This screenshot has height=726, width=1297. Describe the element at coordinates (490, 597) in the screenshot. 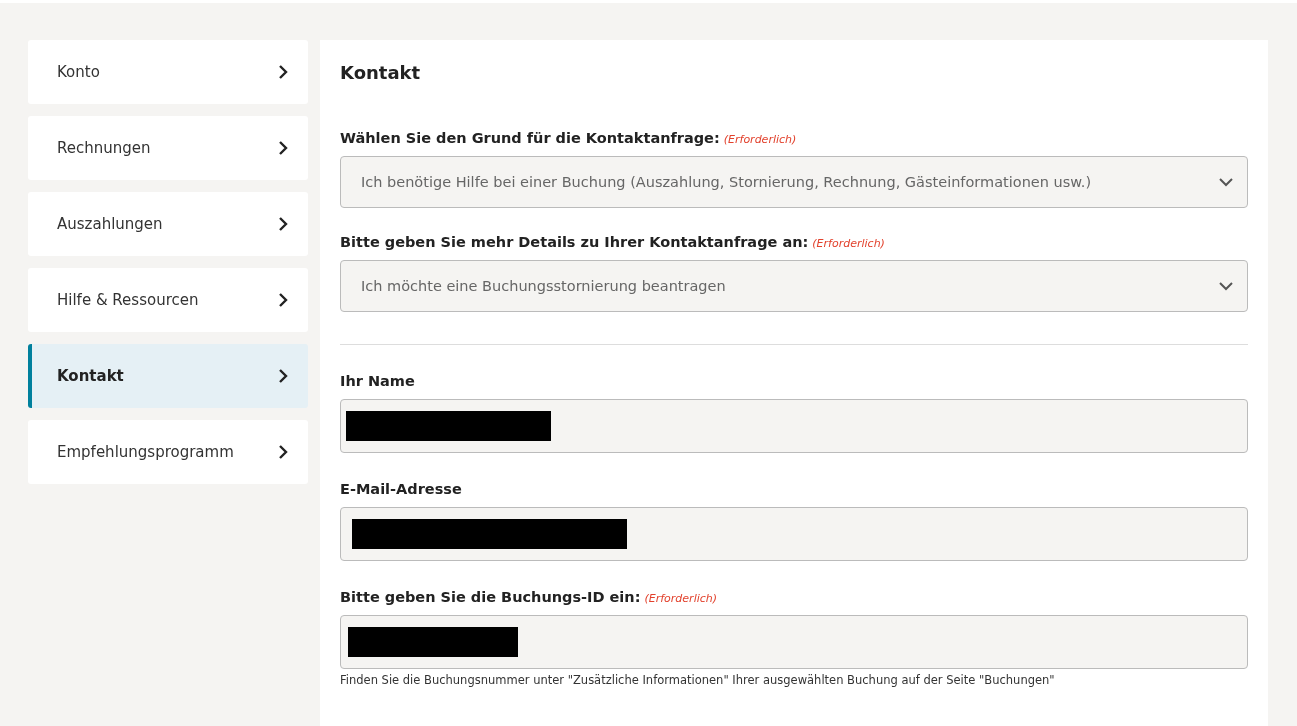

I see `field-label: Bitte geben Sie die Buchungs-ID ein:` at that location.